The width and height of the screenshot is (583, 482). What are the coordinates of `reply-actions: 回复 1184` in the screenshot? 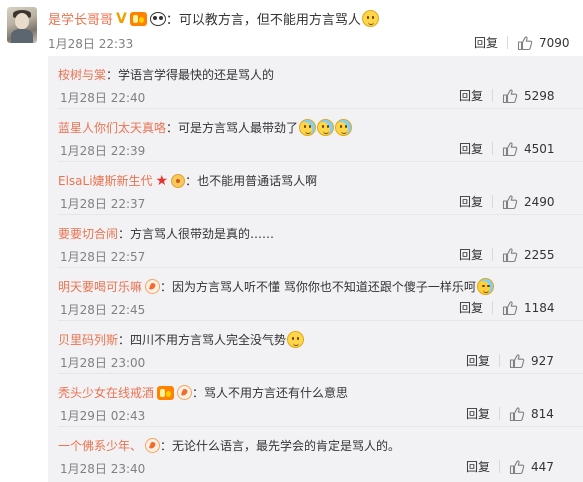 It's located at (507, 307).